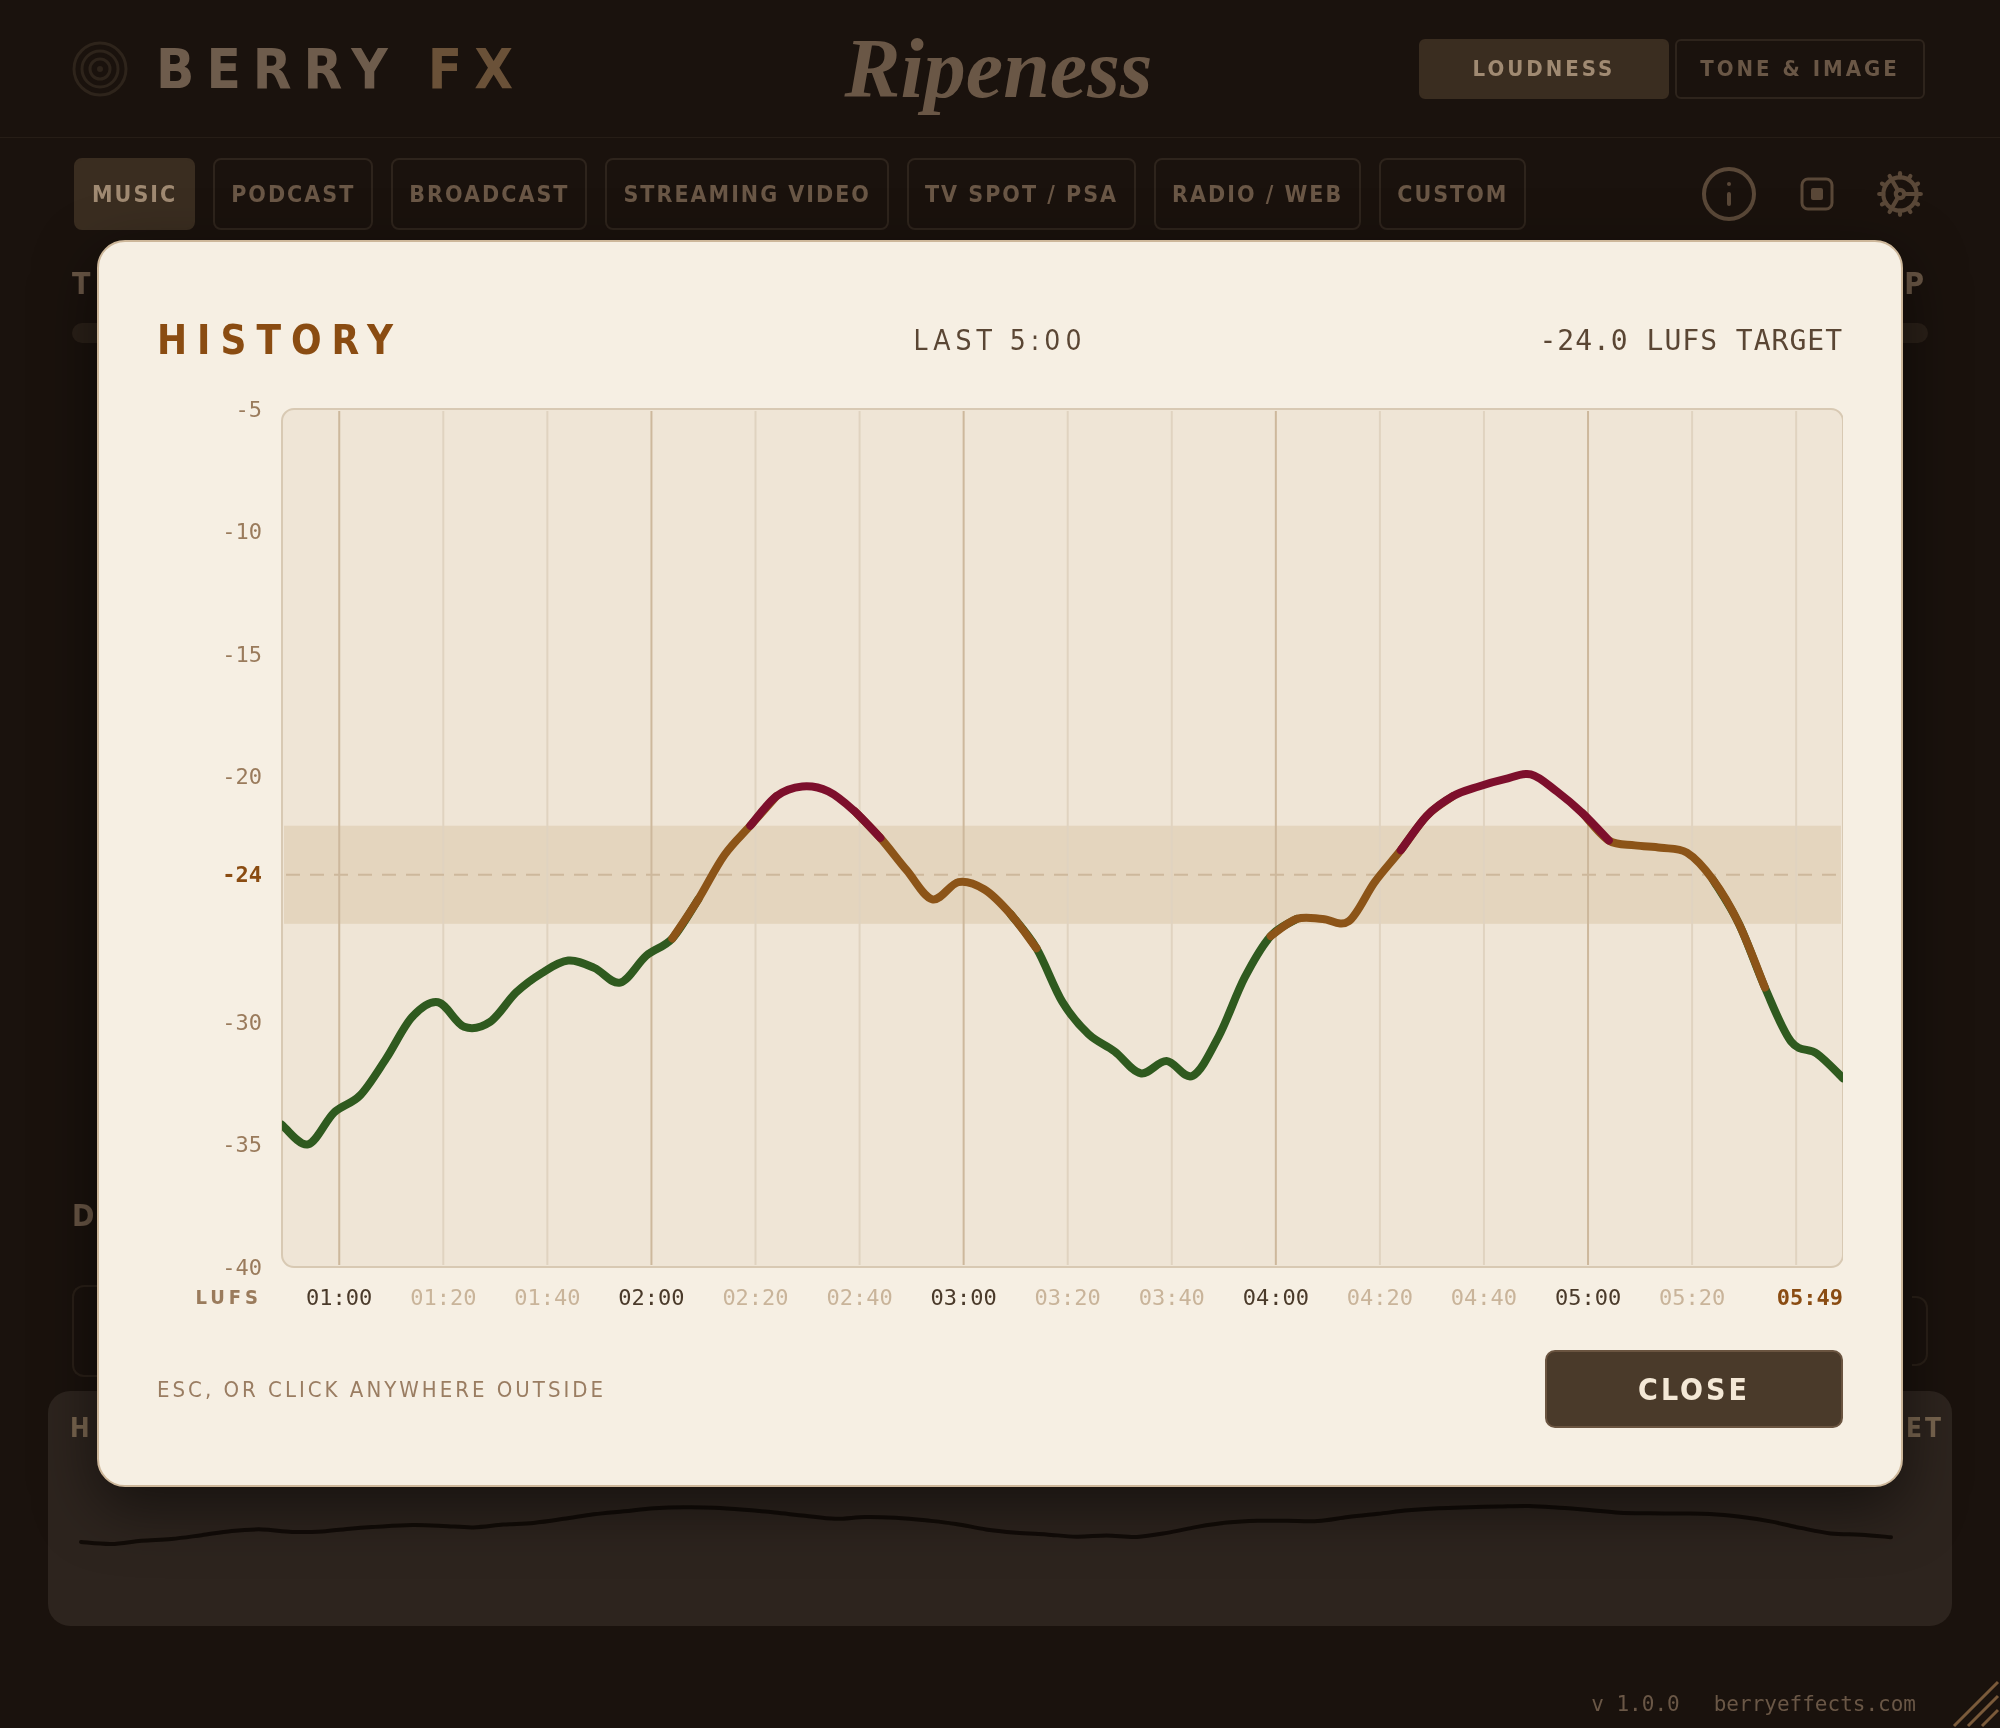 The height and width of the screenshot is (1728, 2000). Describe the element at coordinates (242, 532) in the screenshot. I see `axis-label: -10` at that location.